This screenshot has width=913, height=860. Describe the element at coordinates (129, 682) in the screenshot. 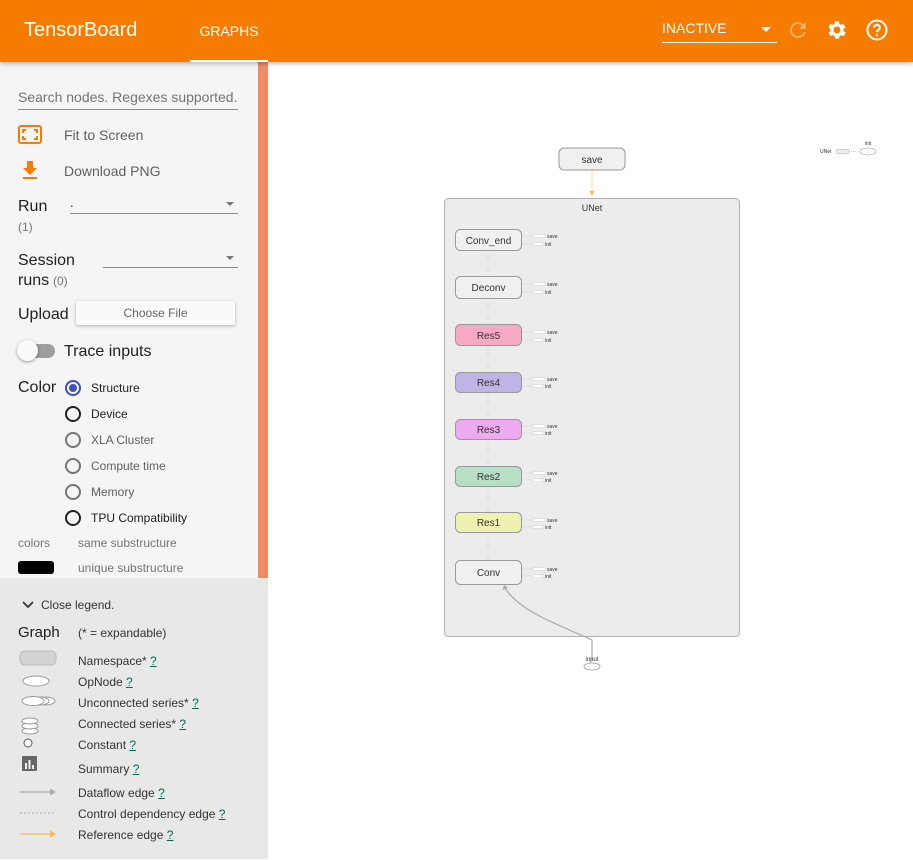

I see `opnode-help-link: ?` at that location.